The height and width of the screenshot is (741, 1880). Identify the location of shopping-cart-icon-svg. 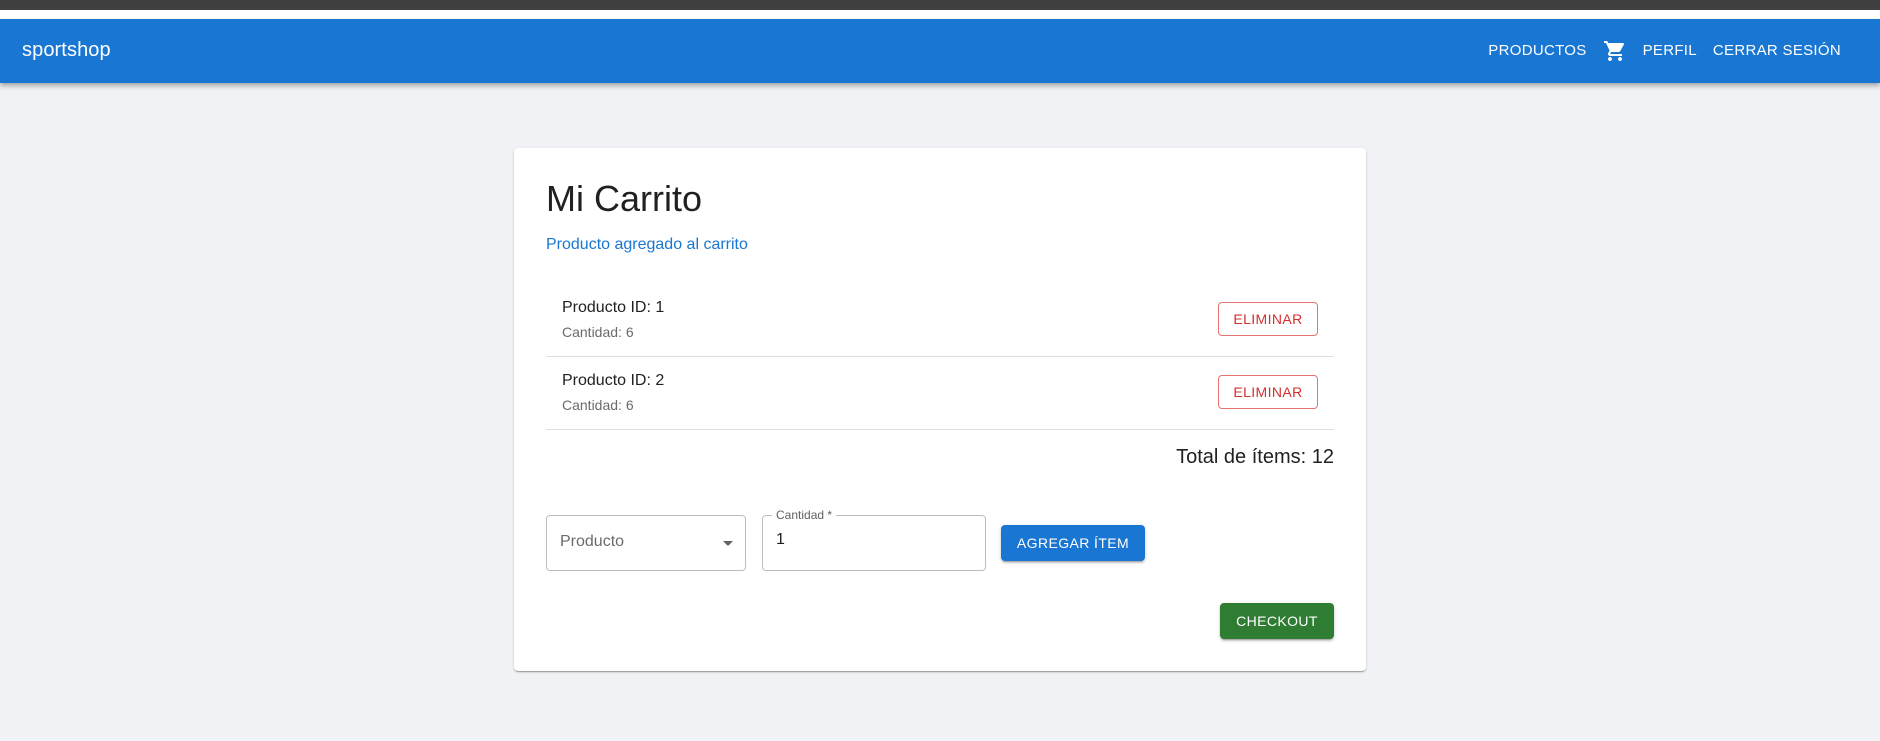
(1613, 51).